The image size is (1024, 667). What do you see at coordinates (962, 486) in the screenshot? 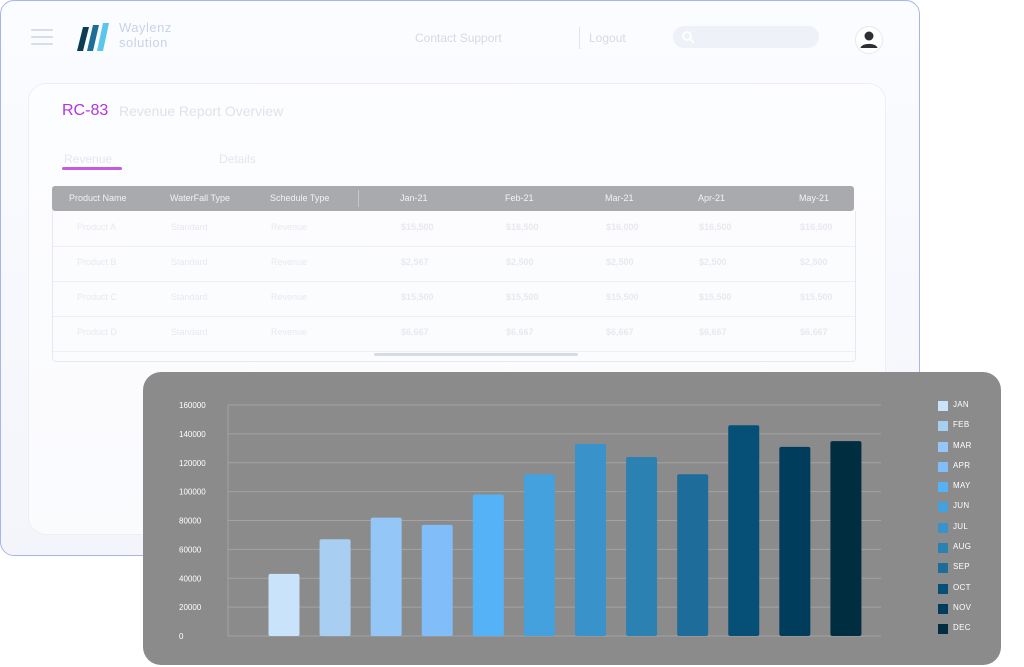
I see `legend-label: MAY` at bounding box center [962, 486].